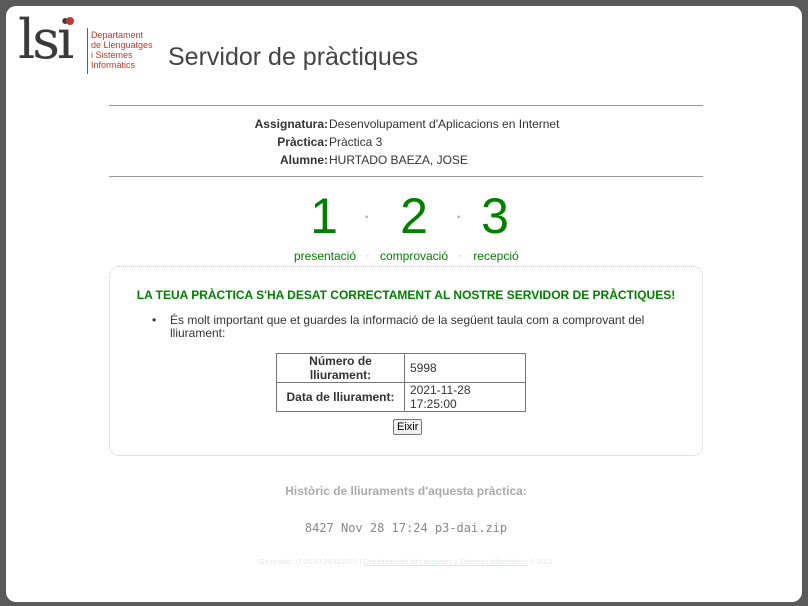 The height and width of the screenshot is (606, 808). I want to click on info-row-student: Alumne: HURTADO BAEZA, JOSE, so click(406, 160).